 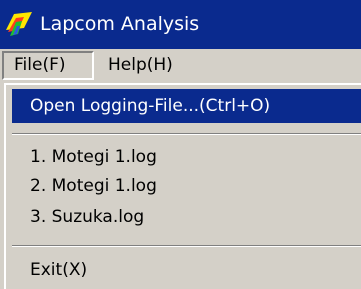 What do you see at coordinates (19, 24) in the screenshot?
I see `app-logo-icon` at bounding box center [19, 24].